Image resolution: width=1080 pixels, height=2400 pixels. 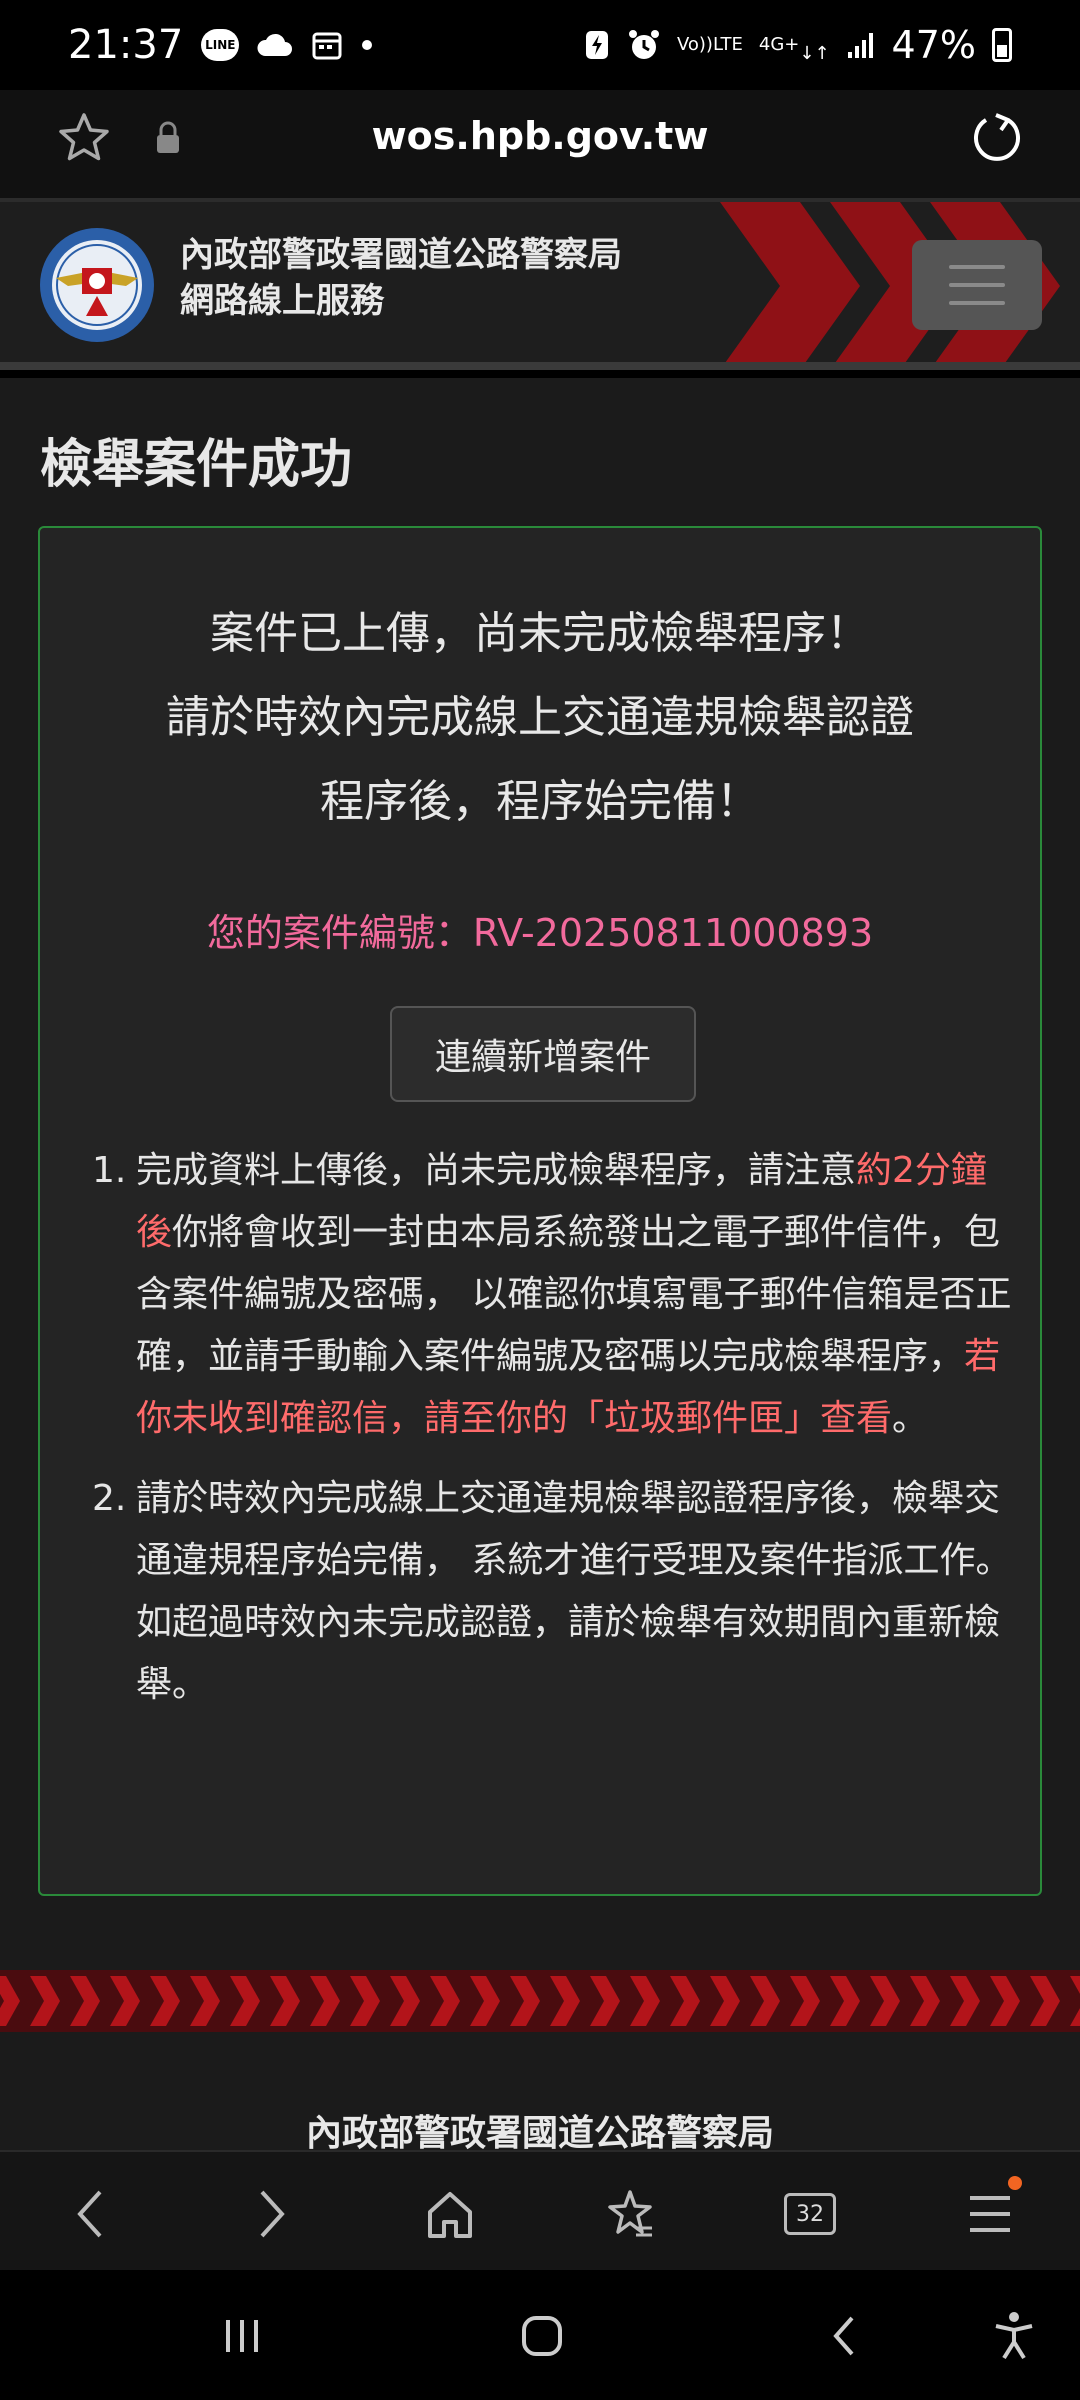 I want to click on forward-arrow-icon, so click(x=272, y=2214).